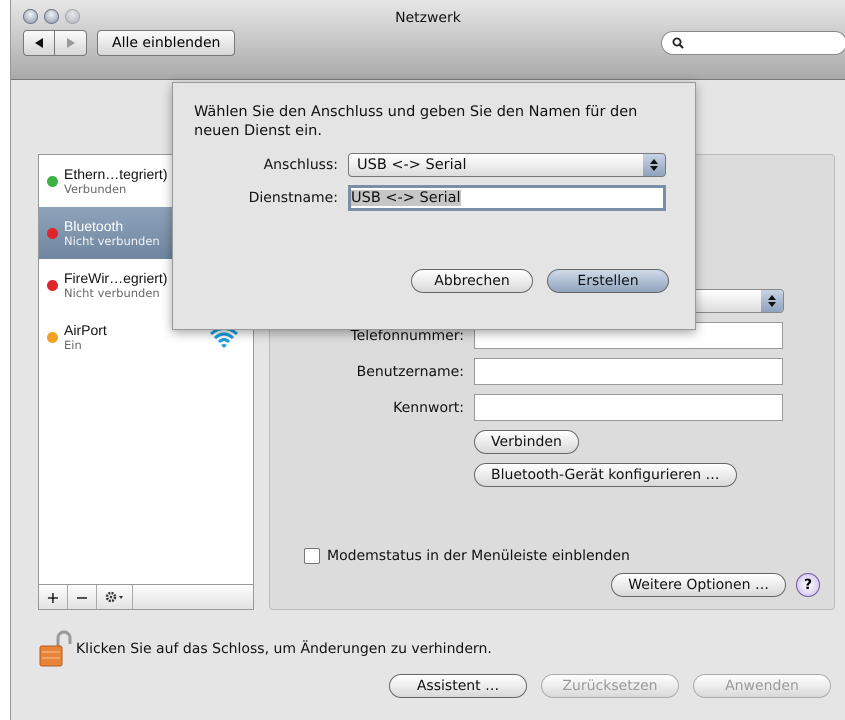 The image size is (845, 720). I want to click on lock-hint-text: Klicken Sie auf das Schloss, um Änderungen zu verhindern., so click(284, 649).